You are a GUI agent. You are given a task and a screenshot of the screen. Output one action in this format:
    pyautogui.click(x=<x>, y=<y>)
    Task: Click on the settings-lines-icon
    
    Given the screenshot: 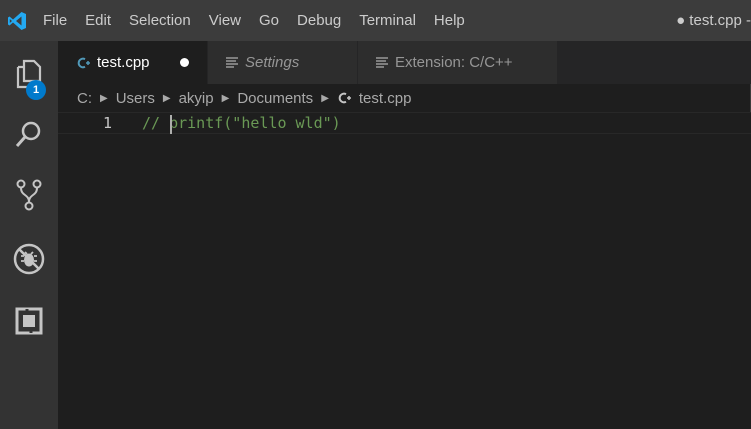 What is the action you would take?
    pyautogui.click(x=232, y=62)
    